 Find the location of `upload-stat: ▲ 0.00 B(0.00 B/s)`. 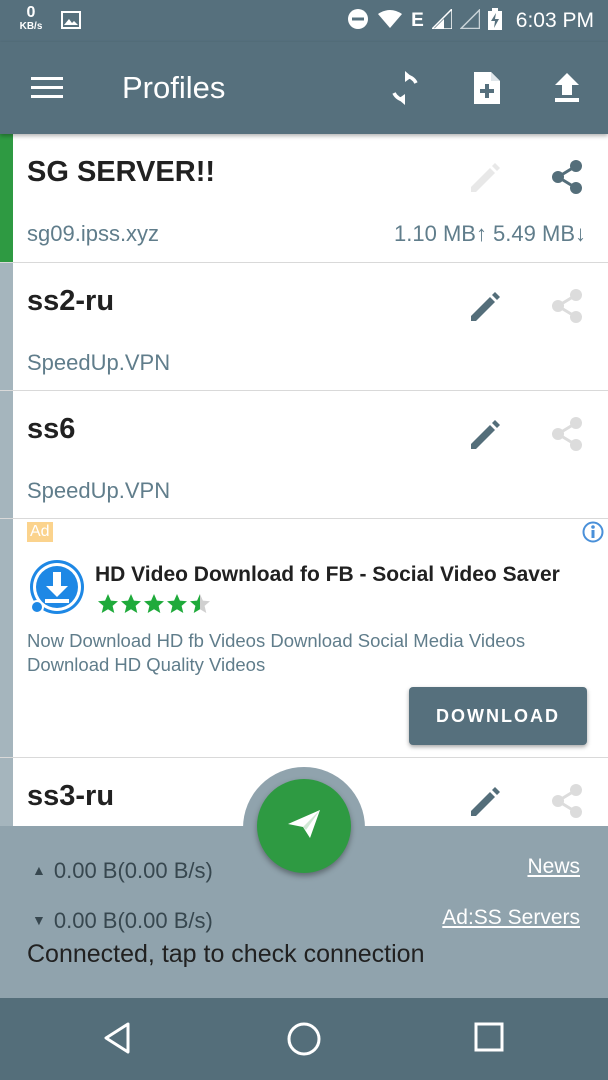

upload-stat: ▲ 0.00 B(0.00 B/s) is located at coordinates (122, 871).